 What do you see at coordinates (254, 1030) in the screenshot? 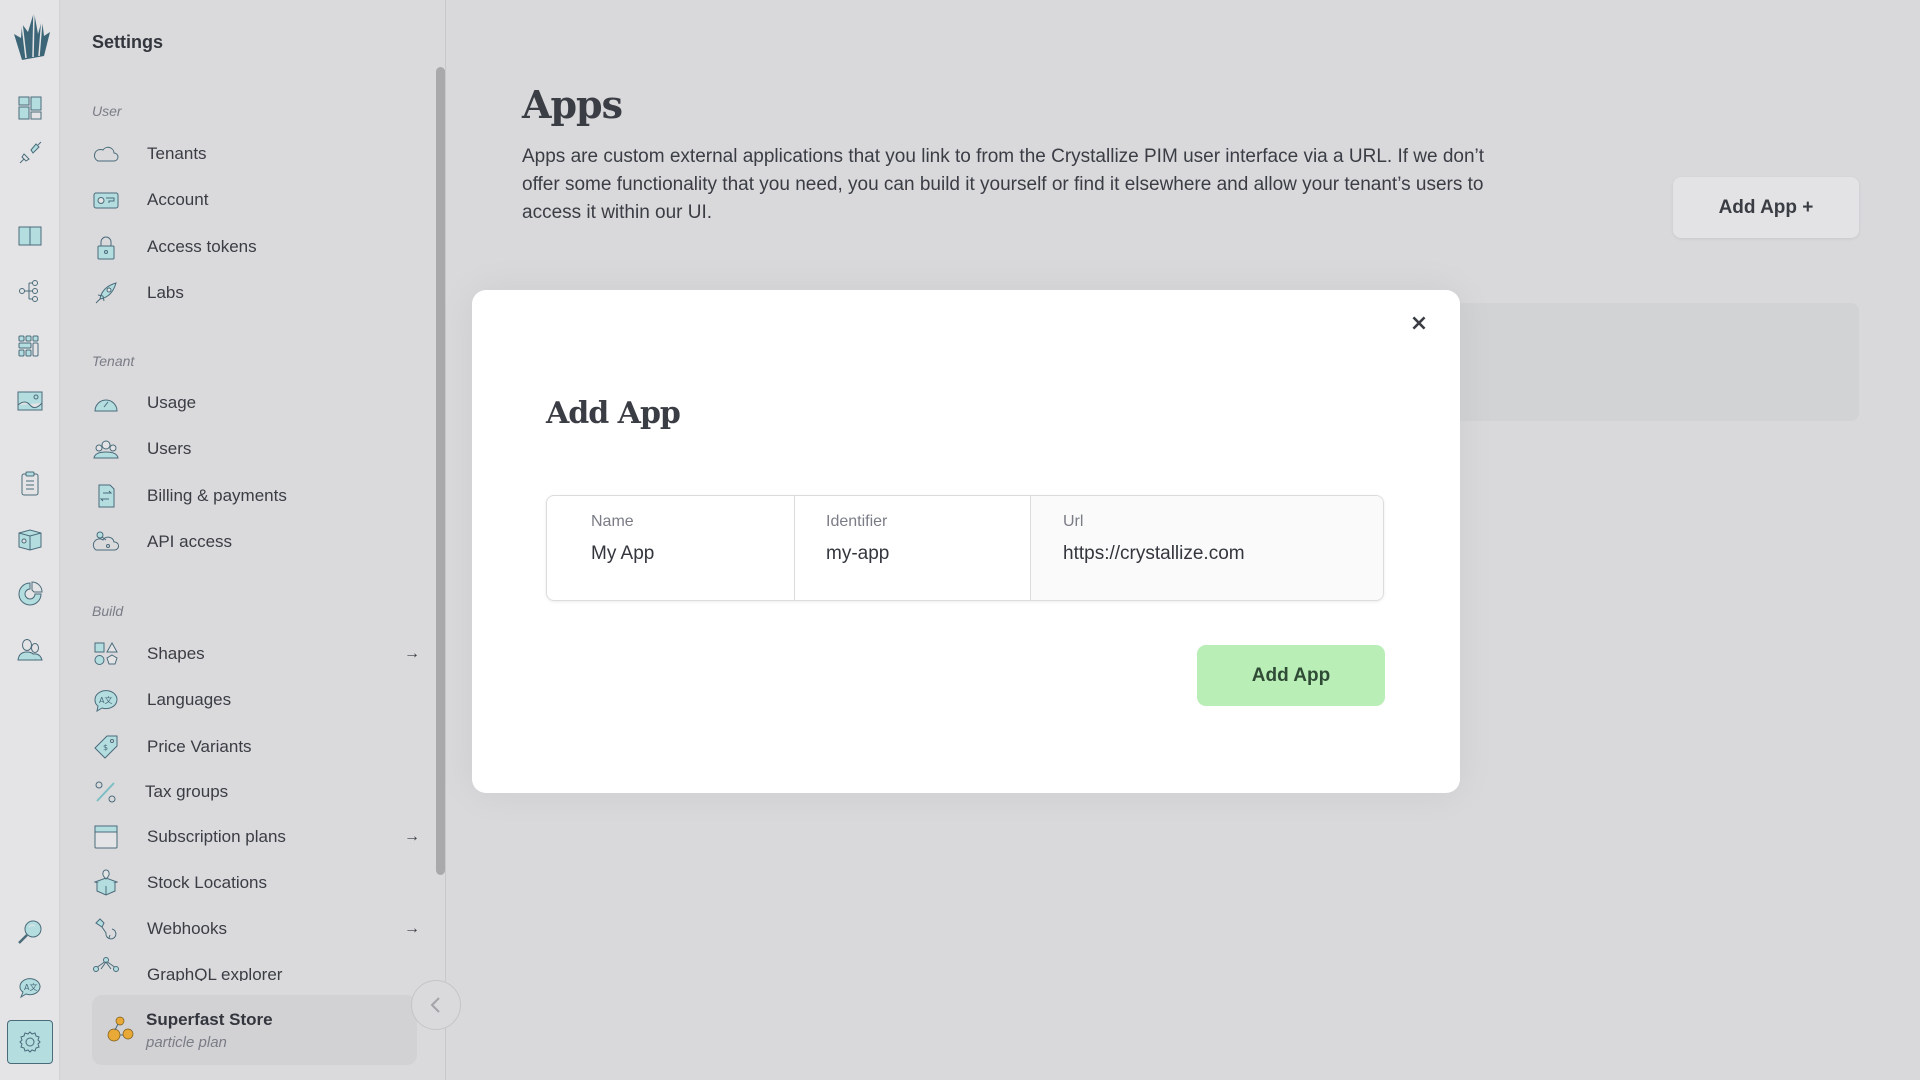
I see `tenant-switcher: Superfast Store particle plan` at bounding box center [254, 1030].